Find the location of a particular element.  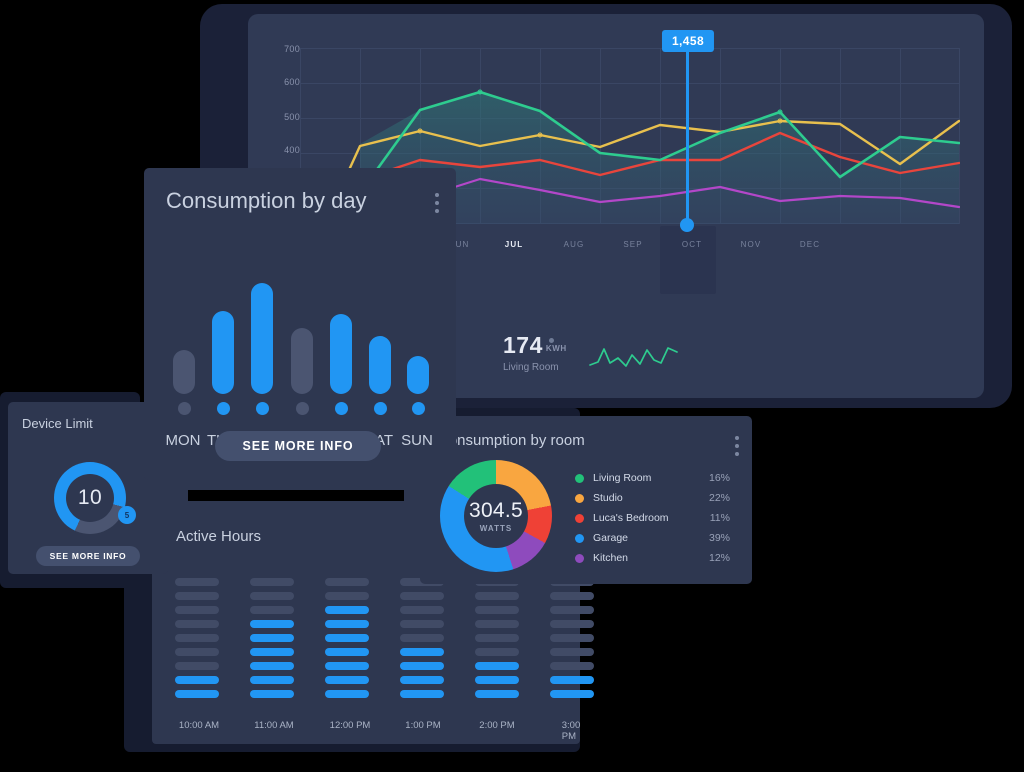

device-limit-see-more-button: SEE MORE INFO is located at coordinates (88, 556).